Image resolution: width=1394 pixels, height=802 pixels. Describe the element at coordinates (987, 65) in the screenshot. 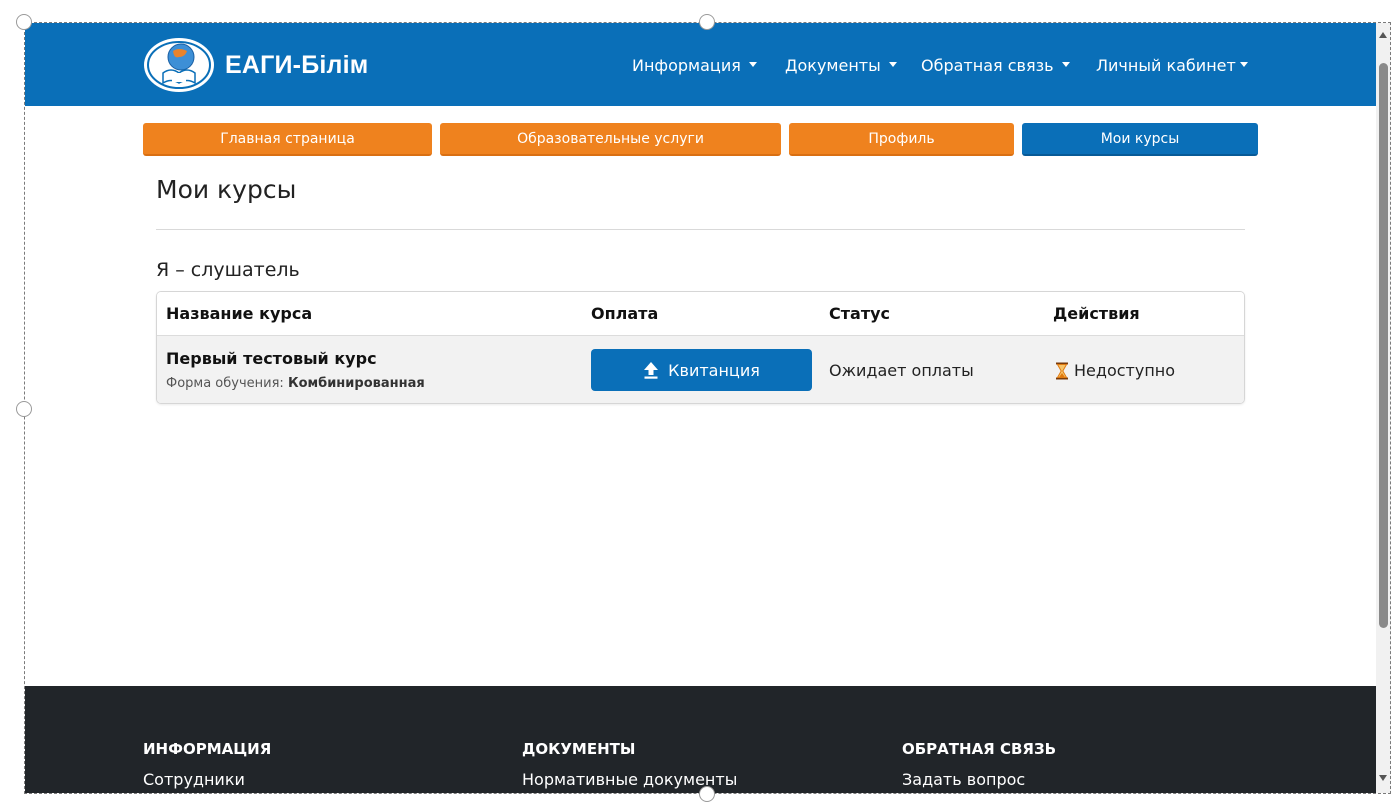

I see `nav-item-label: Обратная связь` at that location.